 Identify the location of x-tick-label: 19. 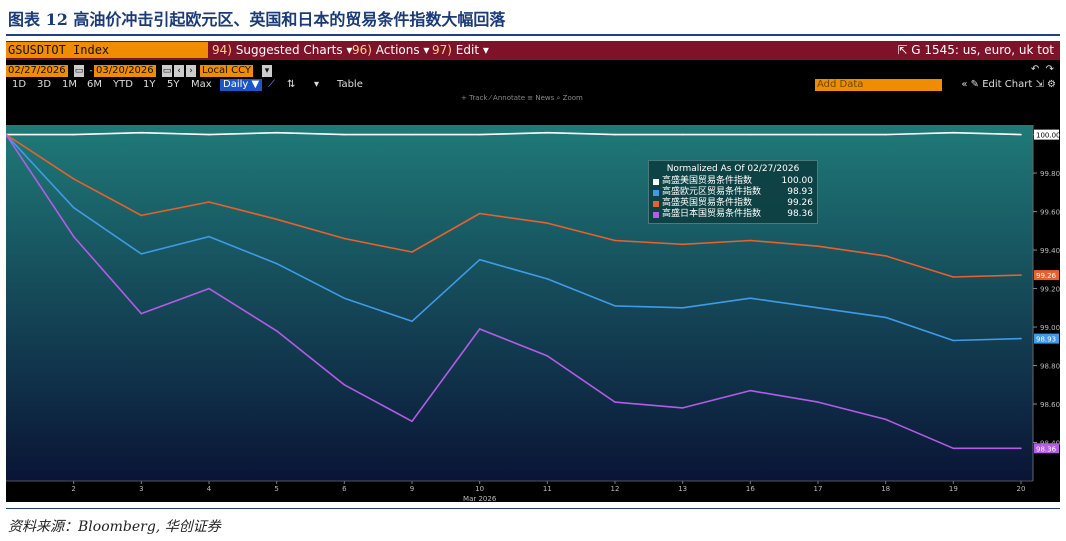
(953, 489).